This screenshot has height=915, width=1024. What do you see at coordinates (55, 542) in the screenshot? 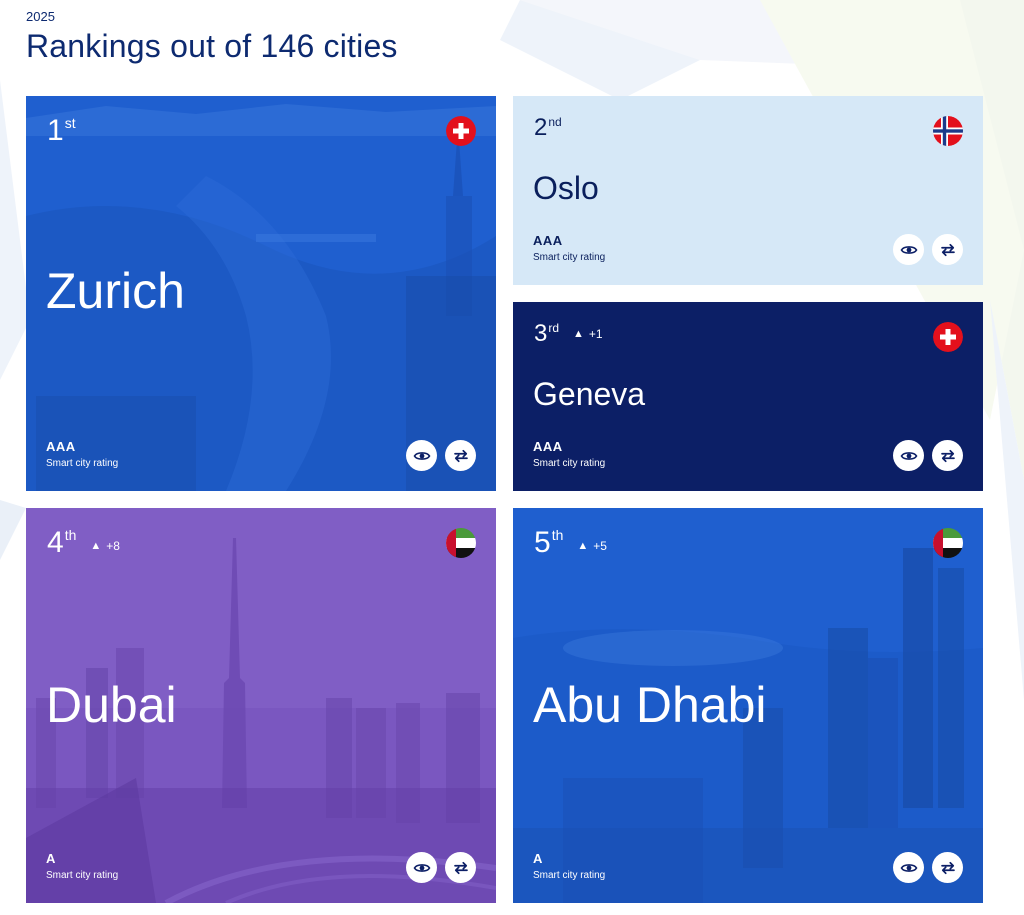
I see `rank-number: 4` at bounding box center [55, 542].